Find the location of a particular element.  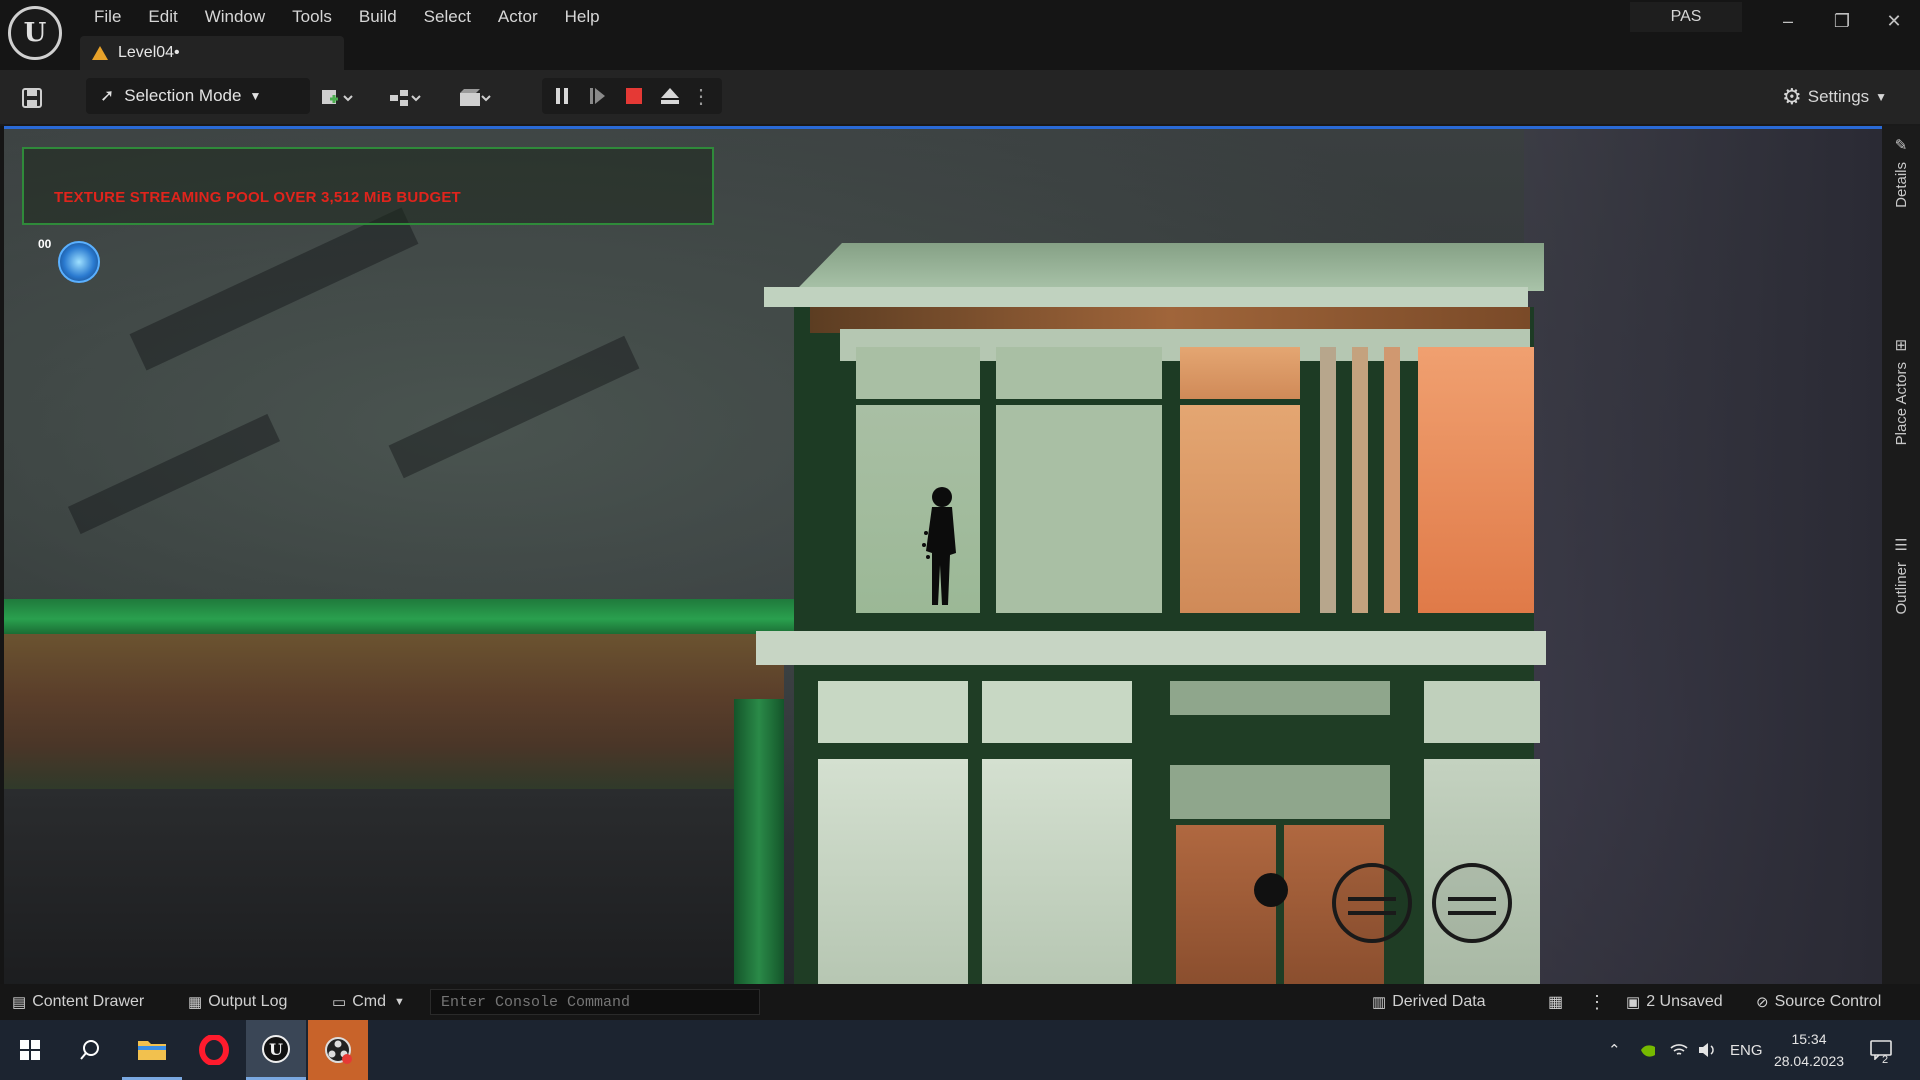

restore-button: ❐ is located at coordinates (1842, 21).